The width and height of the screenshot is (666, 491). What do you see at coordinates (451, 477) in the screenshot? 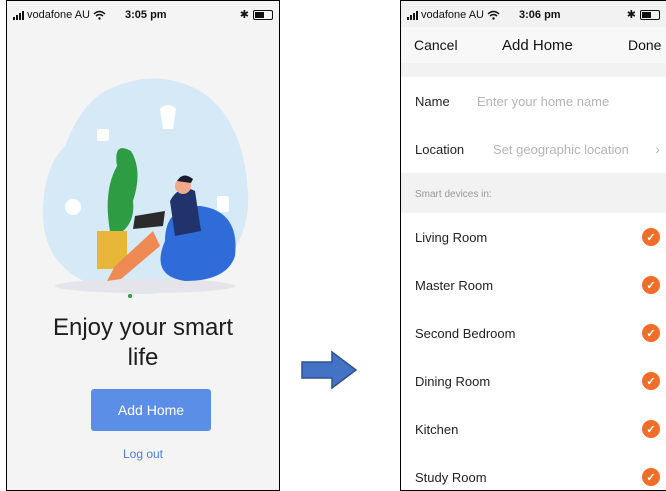
I see `room-label: Study Room` at bounding box center [451, 477].